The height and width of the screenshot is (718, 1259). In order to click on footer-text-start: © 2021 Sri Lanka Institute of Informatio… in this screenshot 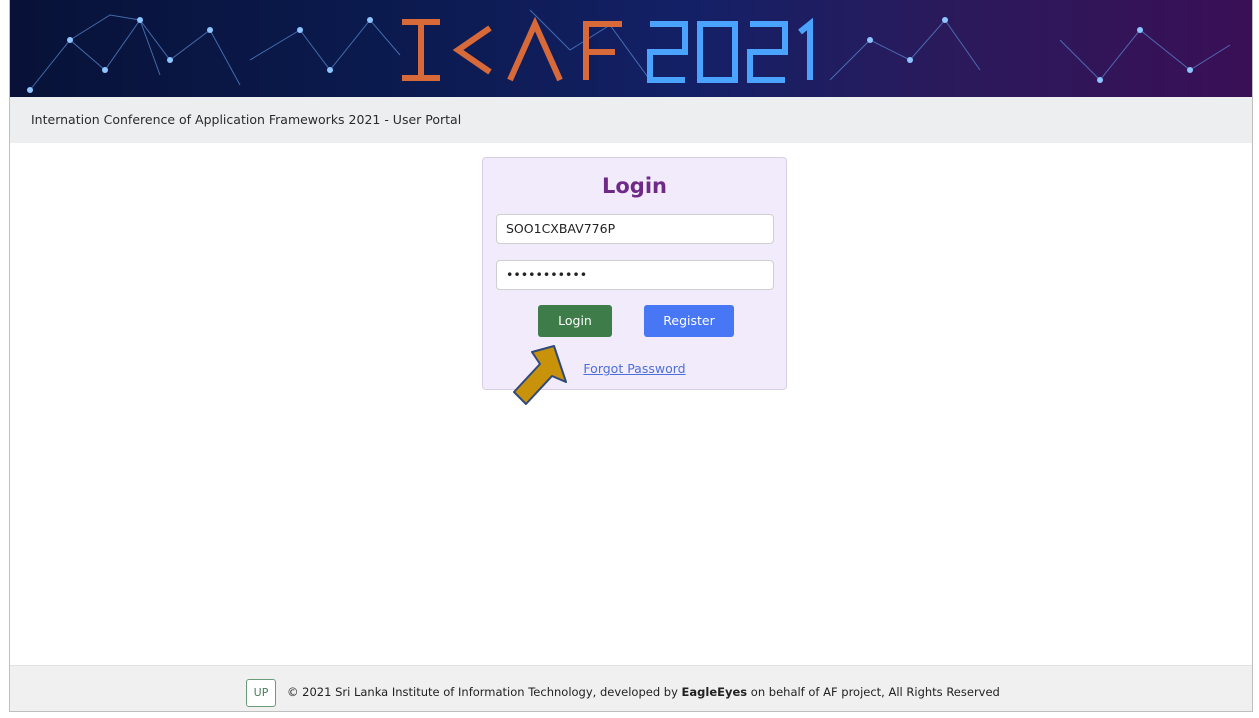, I will do `click(484, 692)`.